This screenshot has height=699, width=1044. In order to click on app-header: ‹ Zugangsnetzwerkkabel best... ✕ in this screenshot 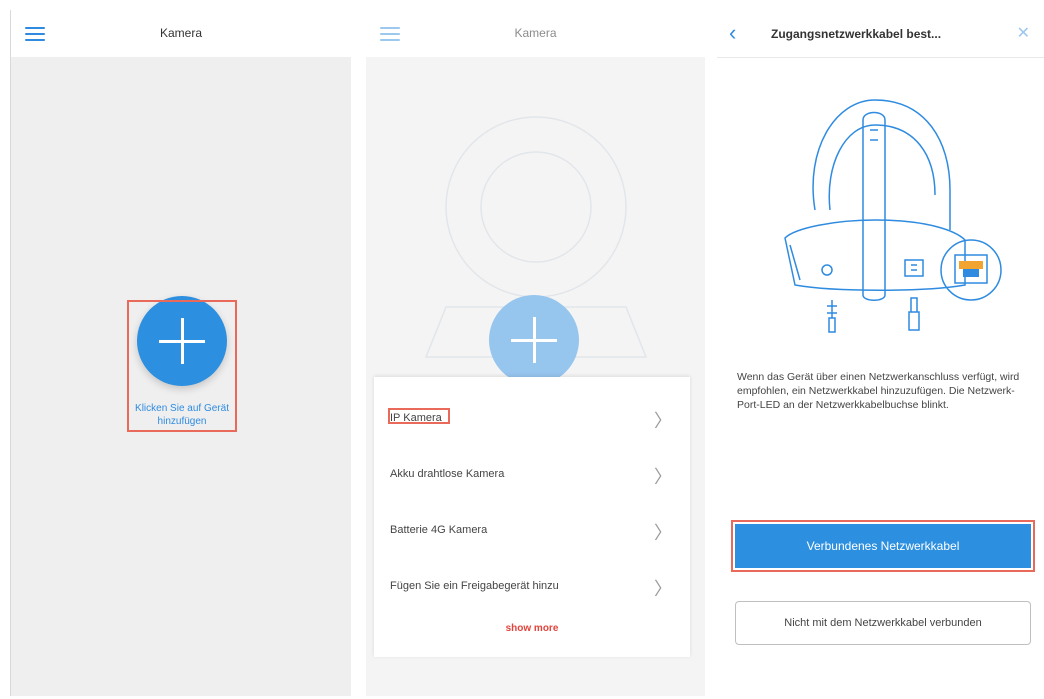, I will do `click(880, 33)`.